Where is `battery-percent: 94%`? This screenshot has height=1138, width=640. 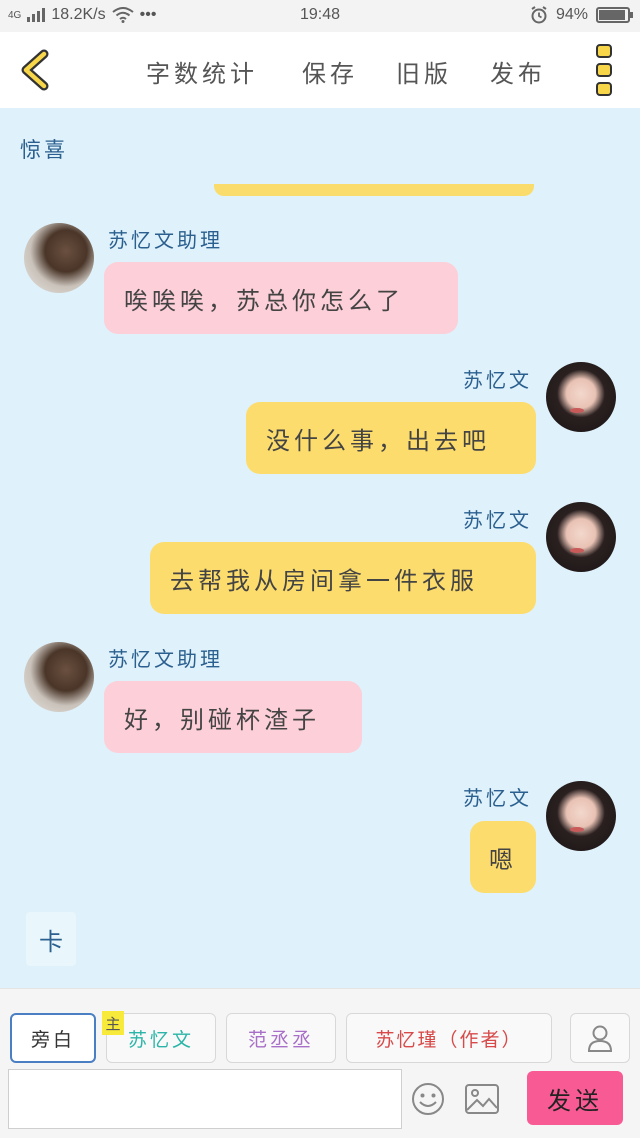
battery-percent: 94% is located at coordinates (571, 14).